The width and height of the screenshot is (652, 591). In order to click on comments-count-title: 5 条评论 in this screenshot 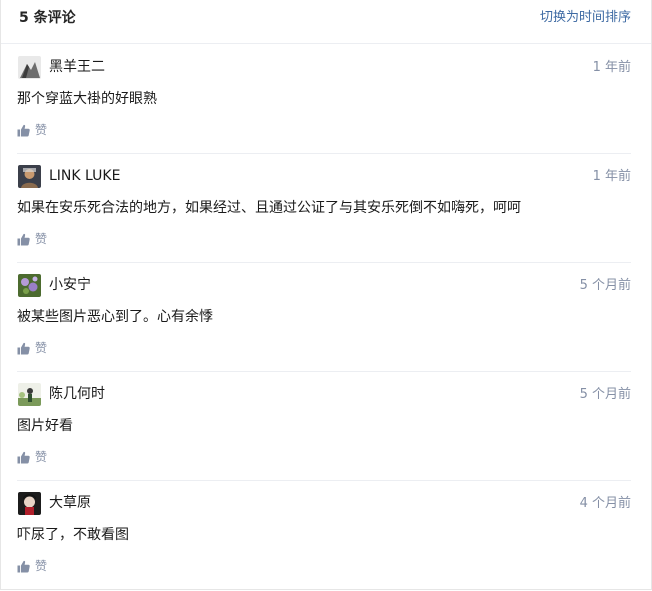, I will do `click(47, 18)`.